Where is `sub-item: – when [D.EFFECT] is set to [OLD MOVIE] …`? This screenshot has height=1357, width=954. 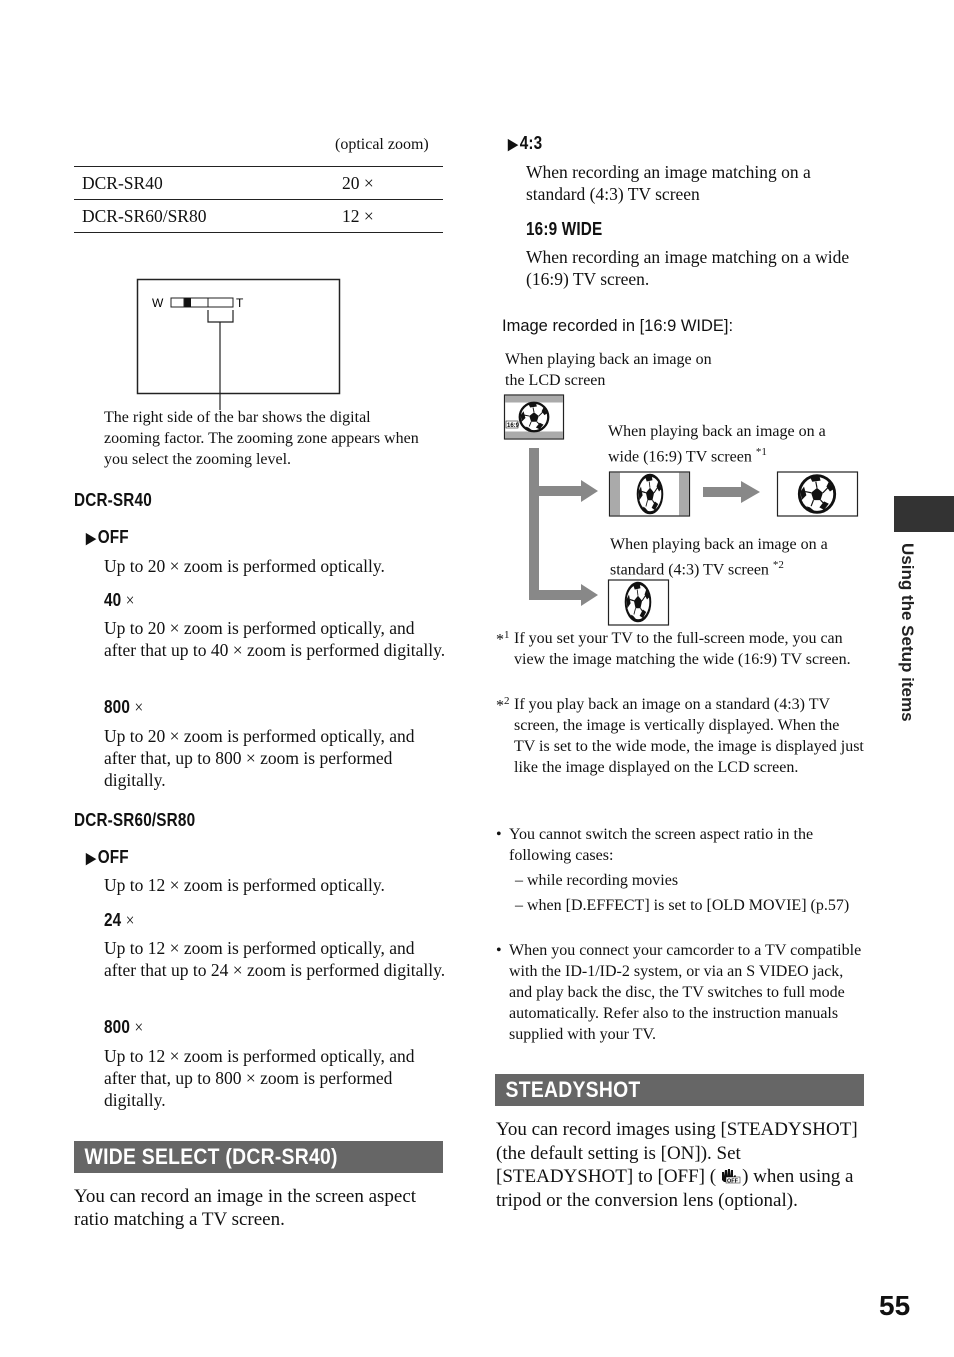
sub-item: – when [D.EFFECT] is set to [OLD MOVIE] … is located at coordinates (682, 905).